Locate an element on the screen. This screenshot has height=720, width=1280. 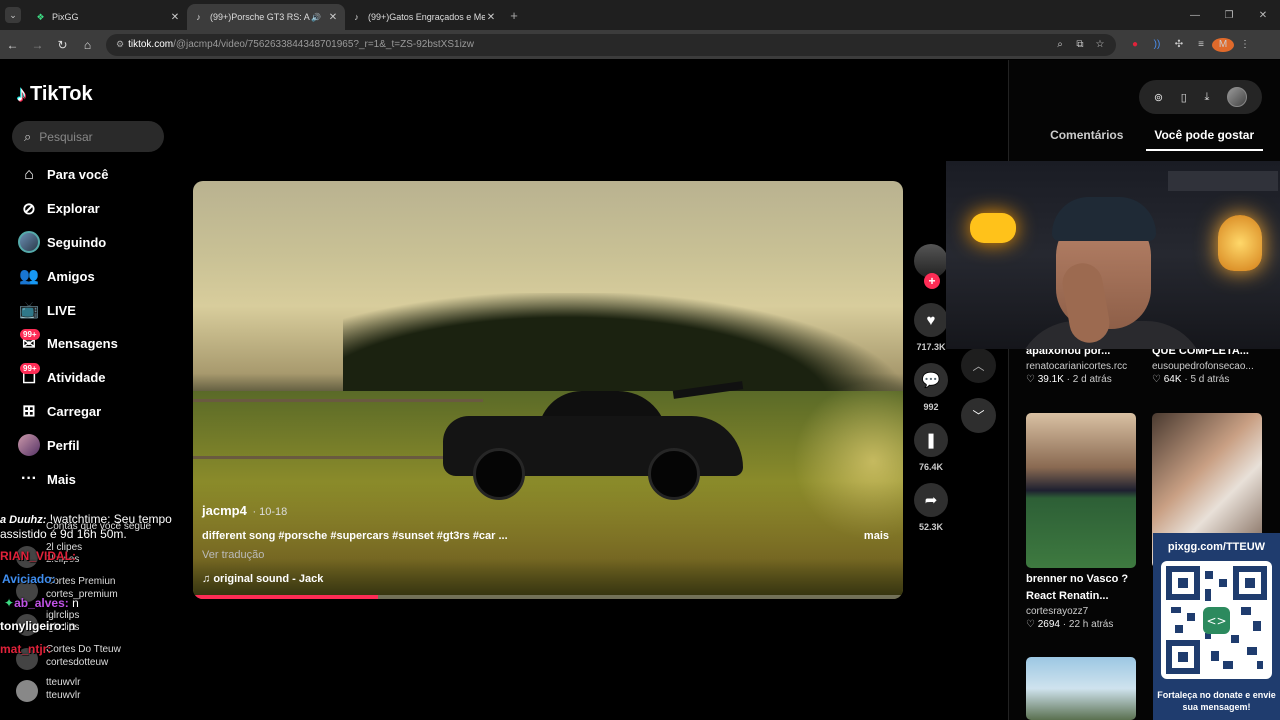
sidebar-item-para-voce: ⌂ Para você is located at coordinates (97, 175).